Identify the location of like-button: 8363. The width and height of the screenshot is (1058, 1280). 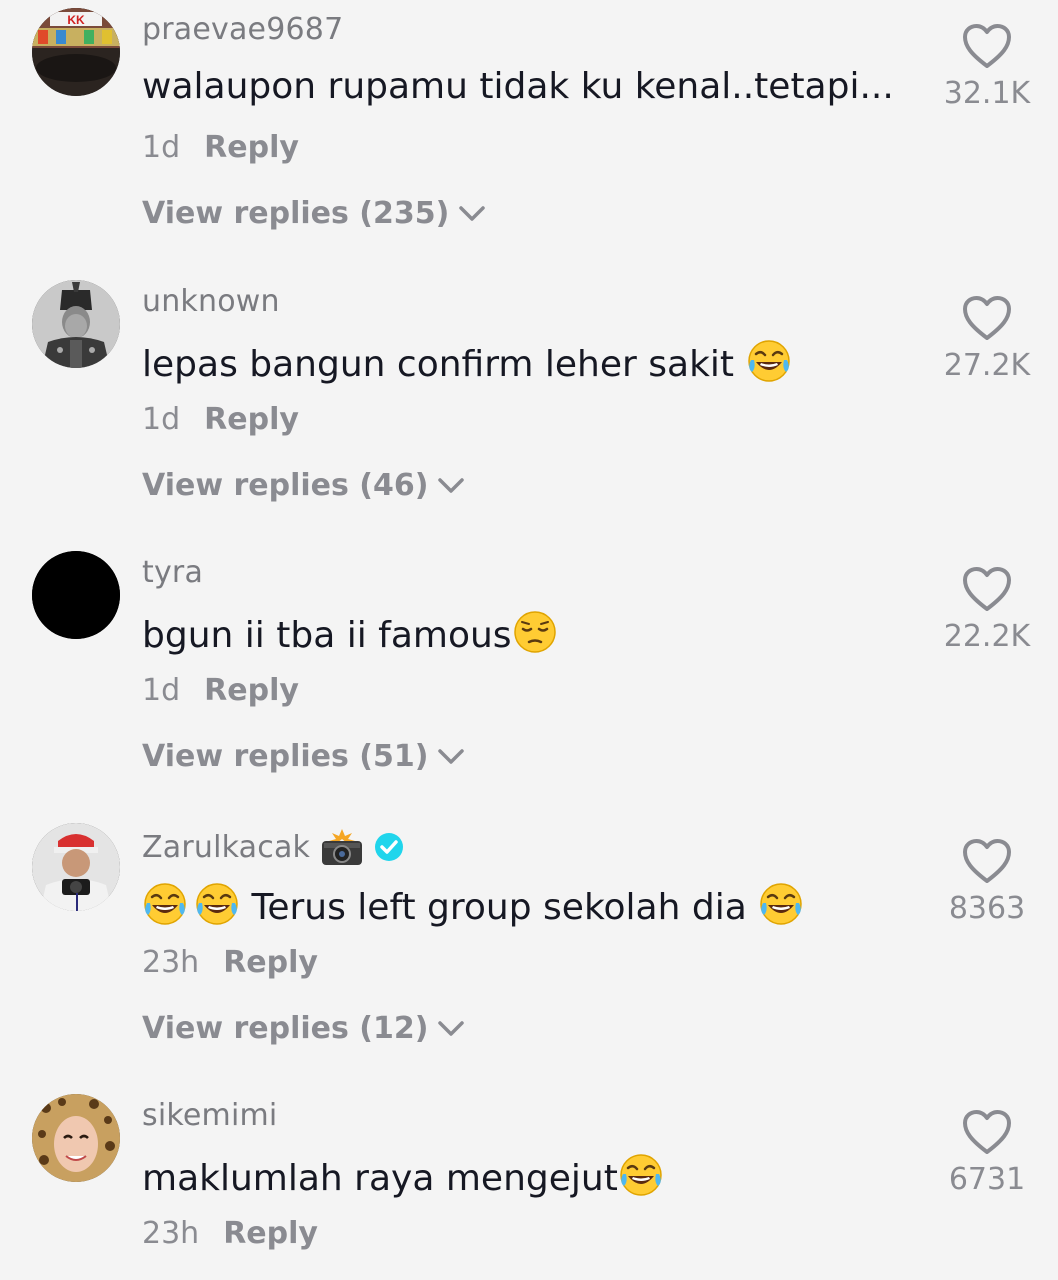
(987, 881).